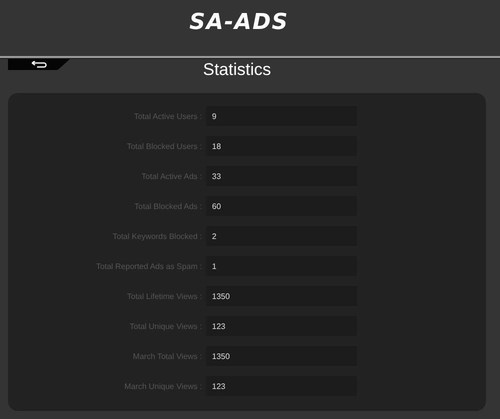  I want to click on stat-field: 9, so click(281, 116).